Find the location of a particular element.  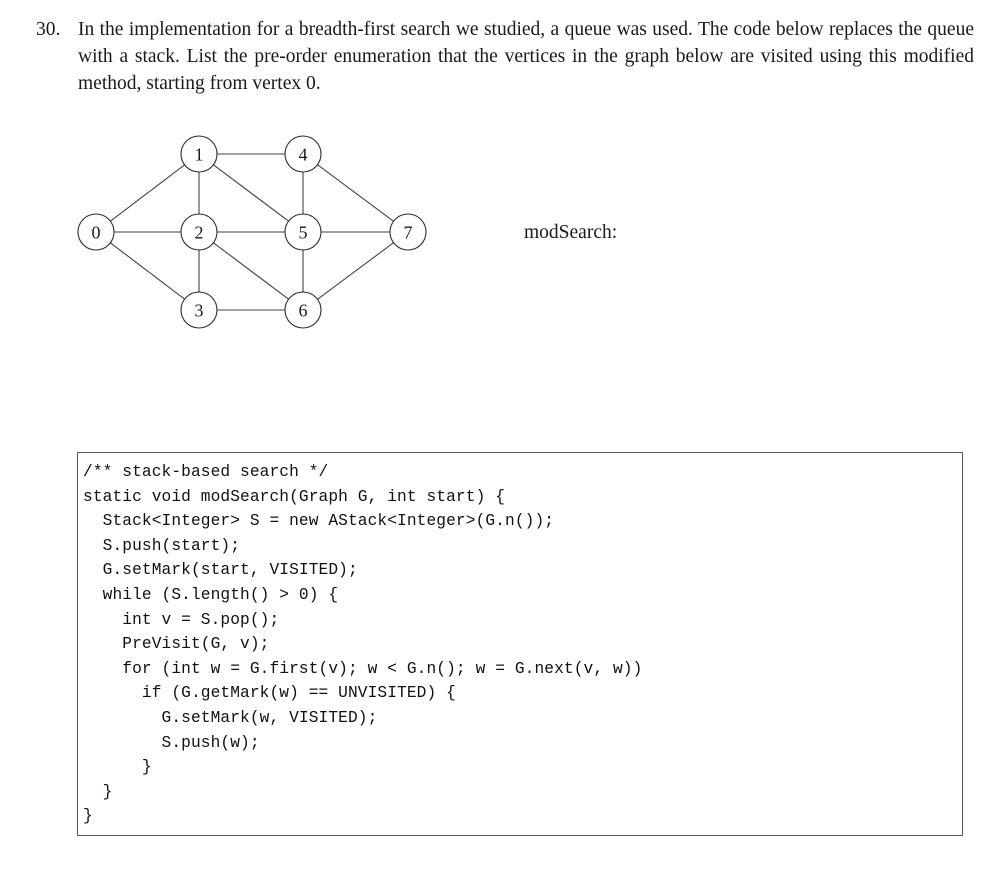

graph-node-label-5: 5 is located at coordinates (303, 233).